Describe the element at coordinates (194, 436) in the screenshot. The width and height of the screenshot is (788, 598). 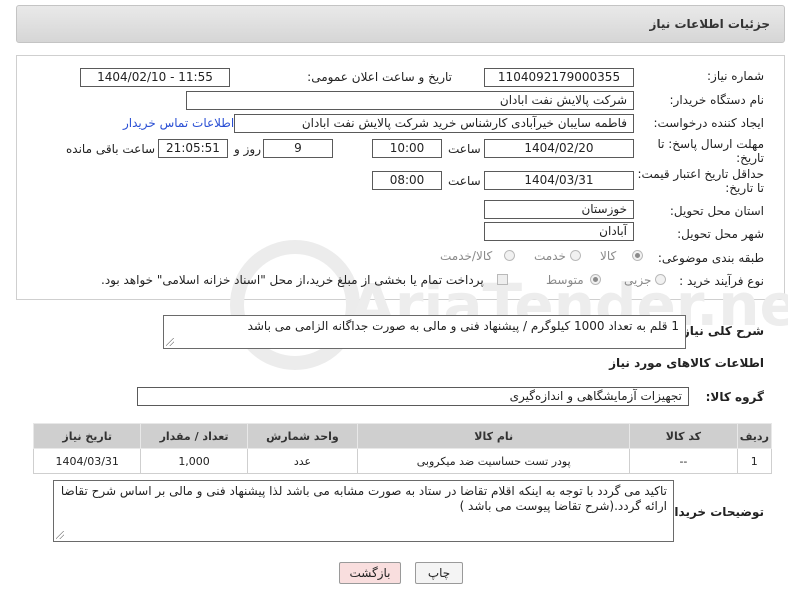
I see `col-qty-header: تعداد / مقدار` at that location.